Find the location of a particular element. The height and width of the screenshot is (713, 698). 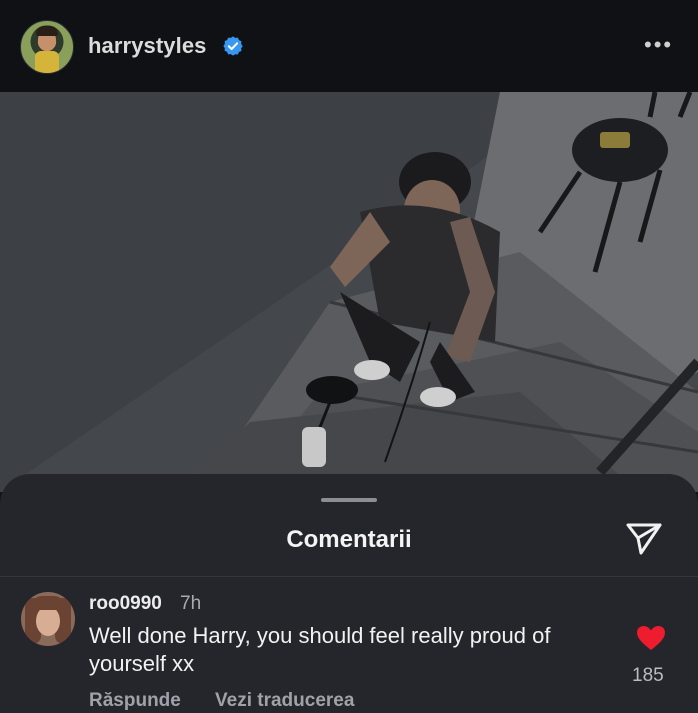

like-count: 185 is located at coordinates (648, 675).